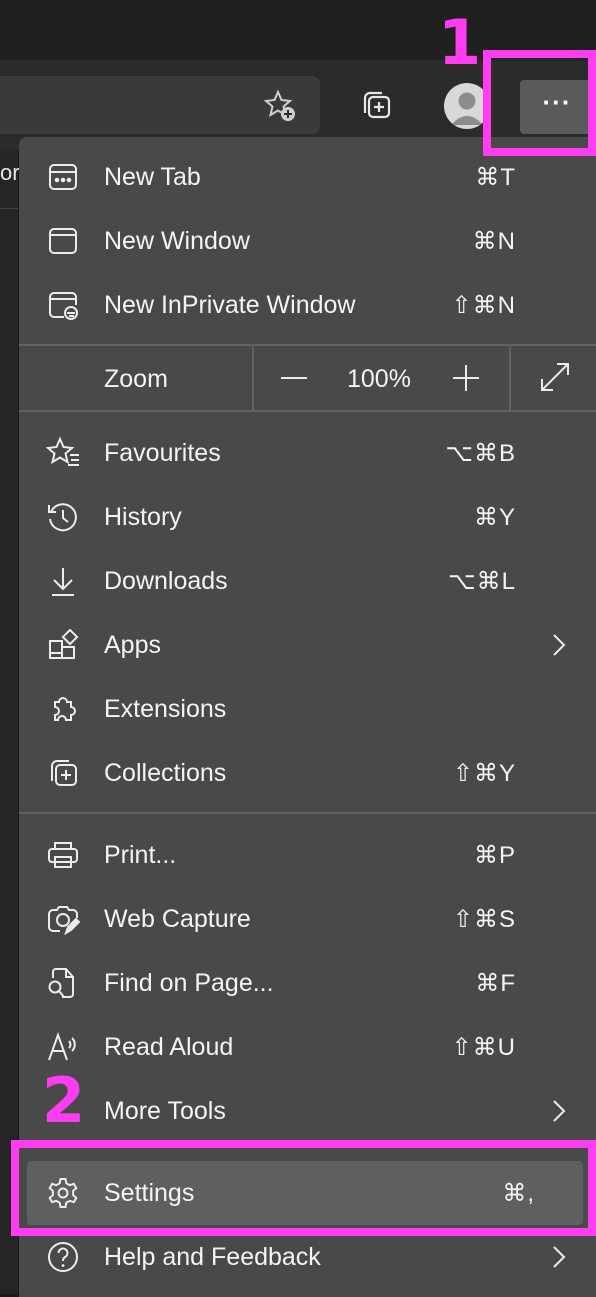  What do you see at coordinates (494, 517) in the screenshot?
I see `shortcut: ⌘Y` at bounding box center [494, 517].